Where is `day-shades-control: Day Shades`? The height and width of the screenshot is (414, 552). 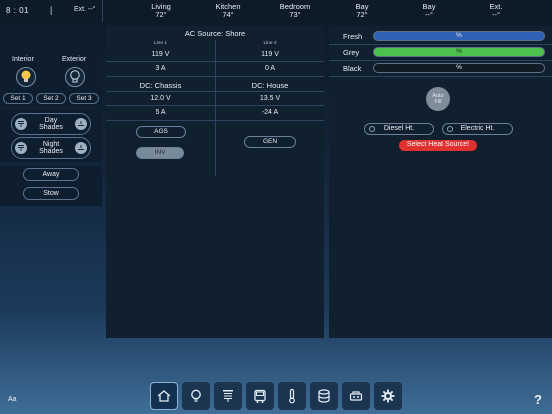
day-shades-control: Day Shades is located at coordinates (51, 124).